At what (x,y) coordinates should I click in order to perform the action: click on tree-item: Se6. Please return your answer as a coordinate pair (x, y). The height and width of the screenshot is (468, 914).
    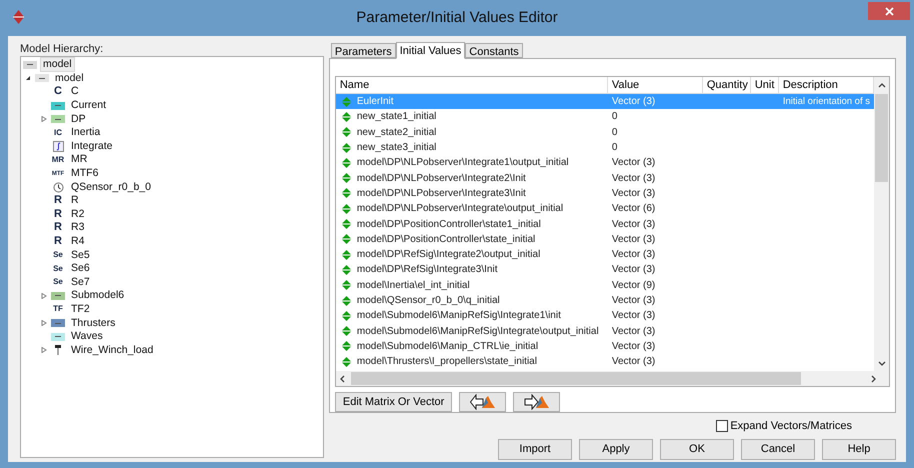
    Looking at the image, I should click on (80, 268).